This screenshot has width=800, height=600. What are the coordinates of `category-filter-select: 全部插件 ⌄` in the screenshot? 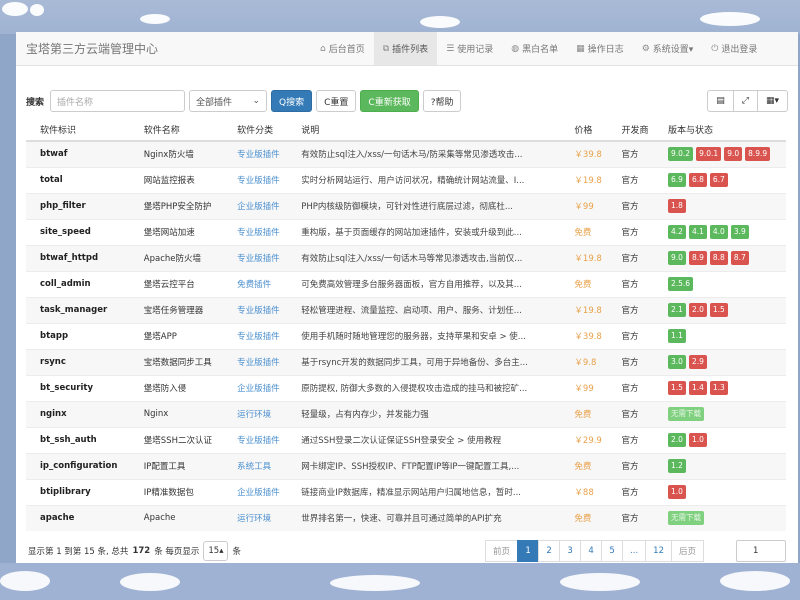 It's located at (228, 101).